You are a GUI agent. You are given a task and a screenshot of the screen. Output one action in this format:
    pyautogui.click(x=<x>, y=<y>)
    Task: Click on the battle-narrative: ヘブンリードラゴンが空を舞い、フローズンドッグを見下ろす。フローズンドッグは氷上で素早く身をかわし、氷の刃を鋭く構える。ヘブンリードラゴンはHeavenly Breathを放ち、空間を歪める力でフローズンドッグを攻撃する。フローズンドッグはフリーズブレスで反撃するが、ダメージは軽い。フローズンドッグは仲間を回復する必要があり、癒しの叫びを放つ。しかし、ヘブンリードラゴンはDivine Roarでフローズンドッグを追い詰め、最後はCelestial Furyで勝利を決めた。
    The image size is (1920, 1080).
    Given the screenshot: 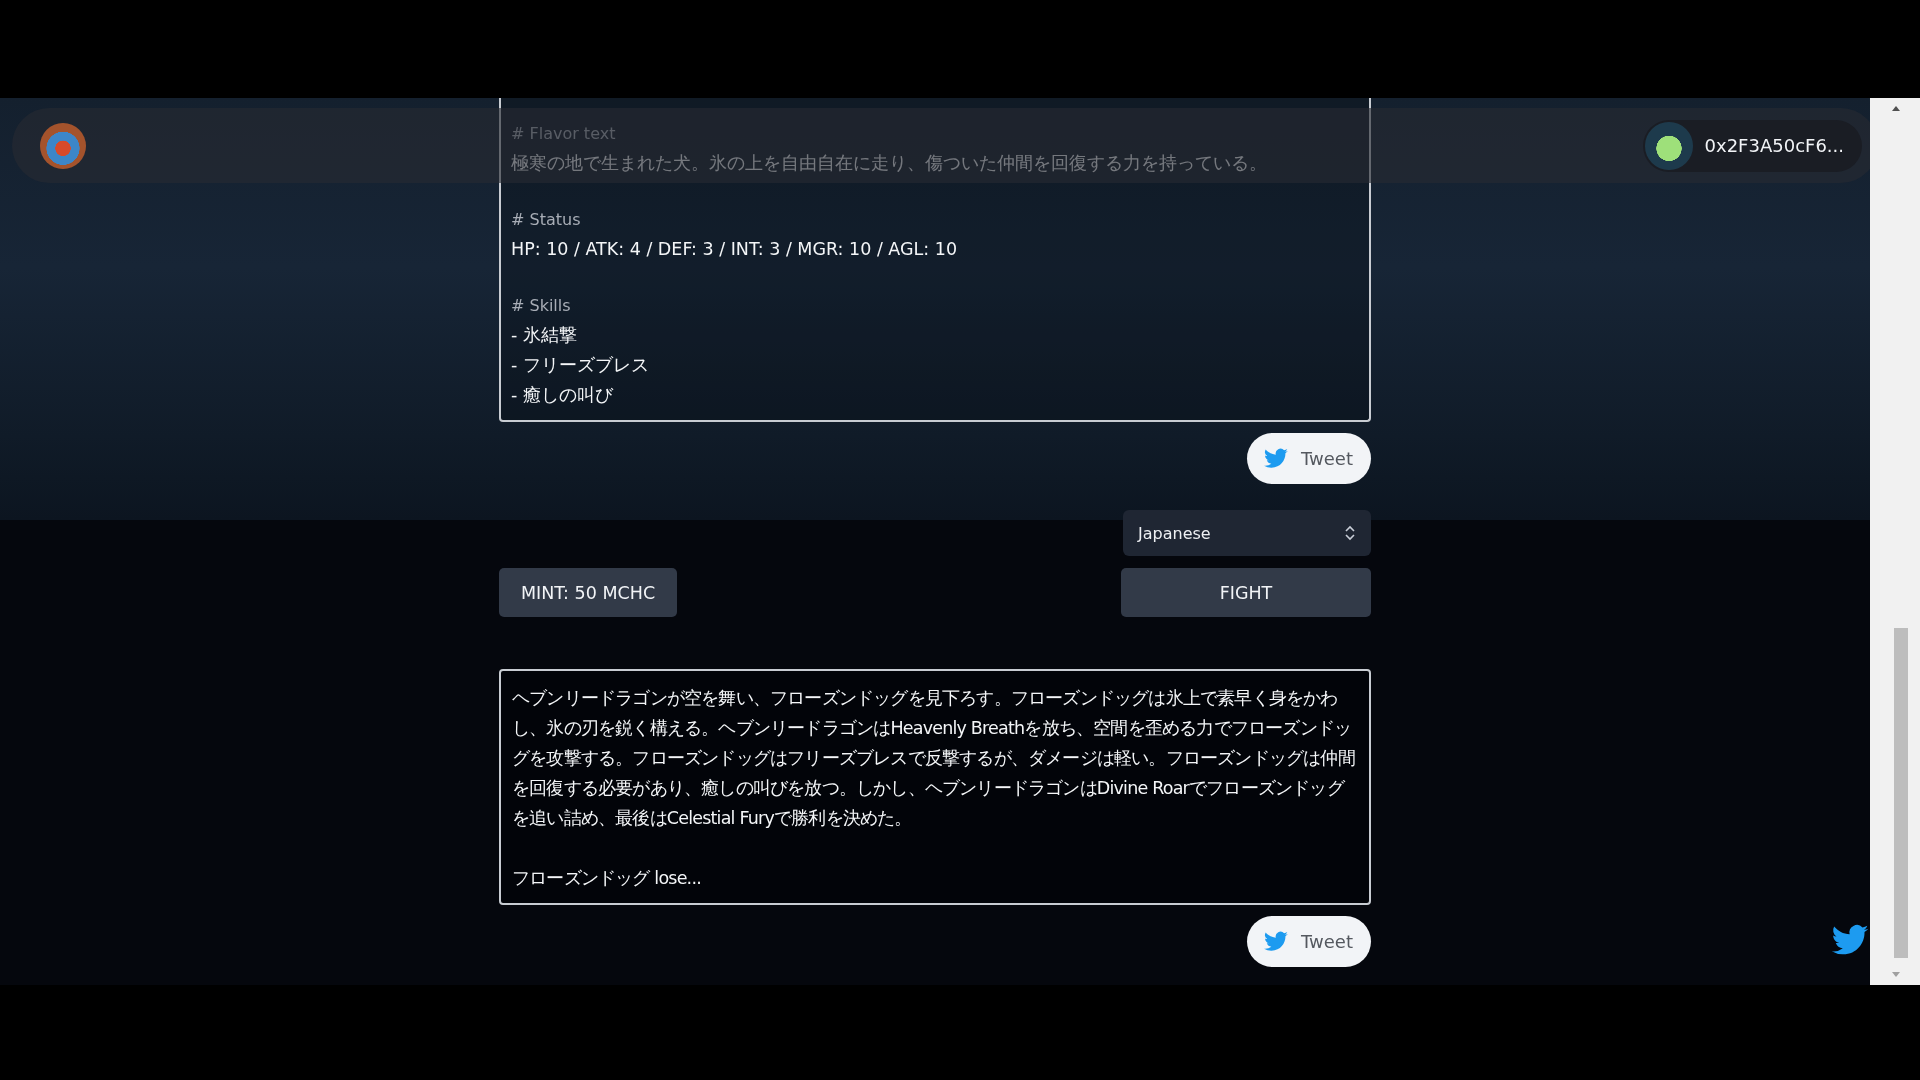 What is the action you would take?
    pyautogui.click(x=934, y=758)
    